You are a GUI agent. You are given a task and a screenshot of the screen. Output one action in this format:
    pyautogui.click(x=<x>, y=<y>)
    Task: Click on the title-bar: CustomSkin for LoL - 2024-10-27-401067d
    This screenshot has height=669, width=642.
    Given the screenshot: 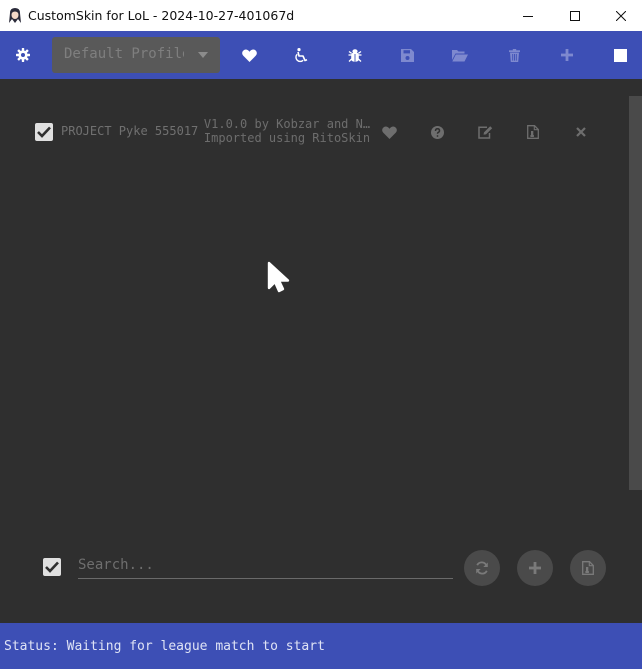 What is the action you would take?
    pyautogui.click(x=321, y=15)
    